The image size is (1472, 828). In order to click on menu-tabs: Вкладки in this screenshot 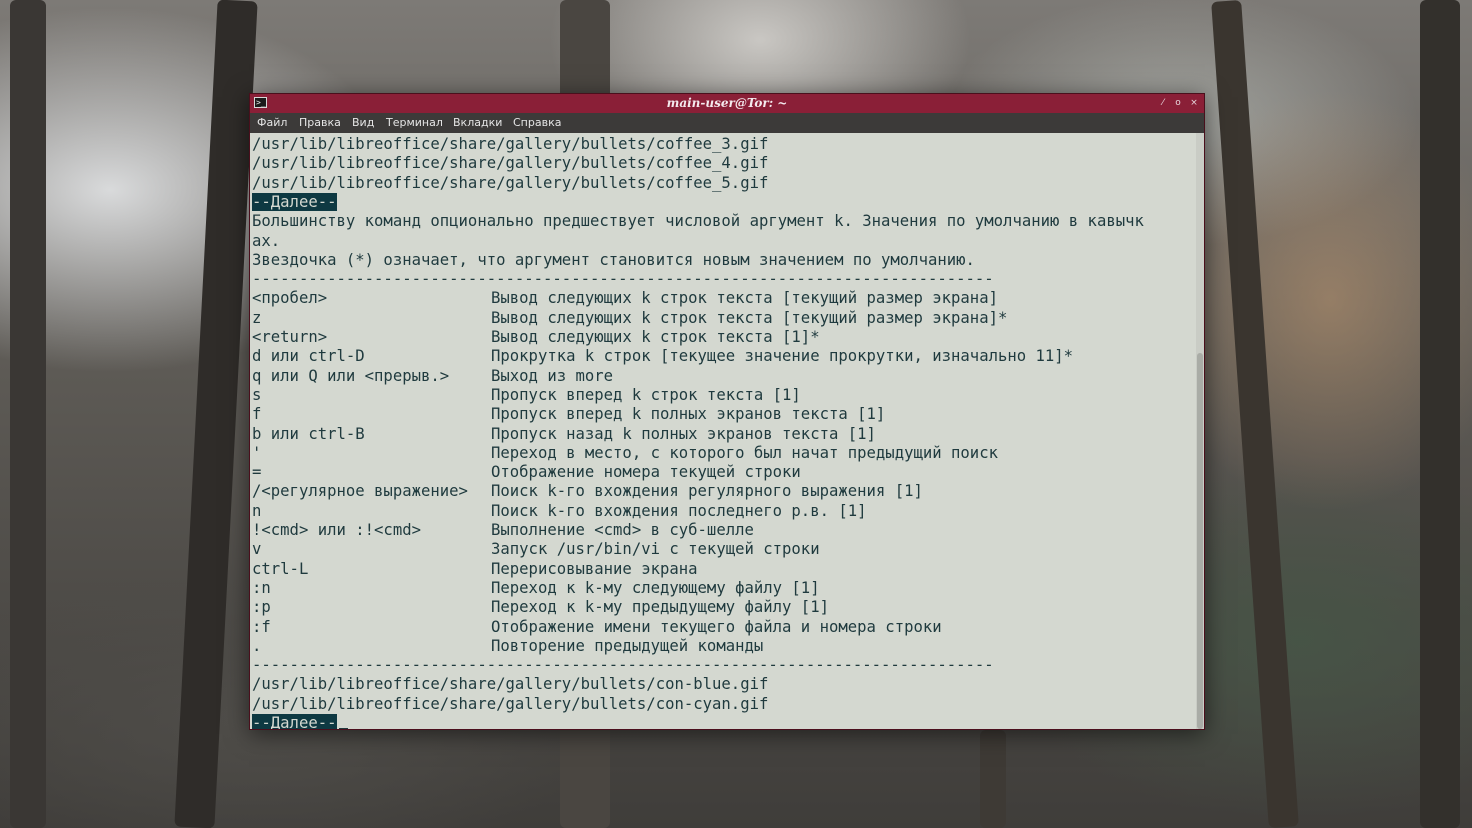, I will do `click(477, 123)`.